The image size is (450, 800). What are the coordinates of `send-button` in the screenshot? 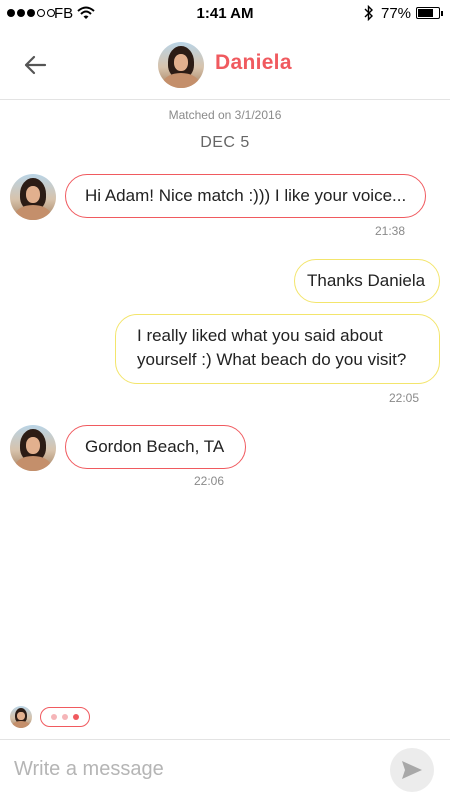 It's located at (412, 770).